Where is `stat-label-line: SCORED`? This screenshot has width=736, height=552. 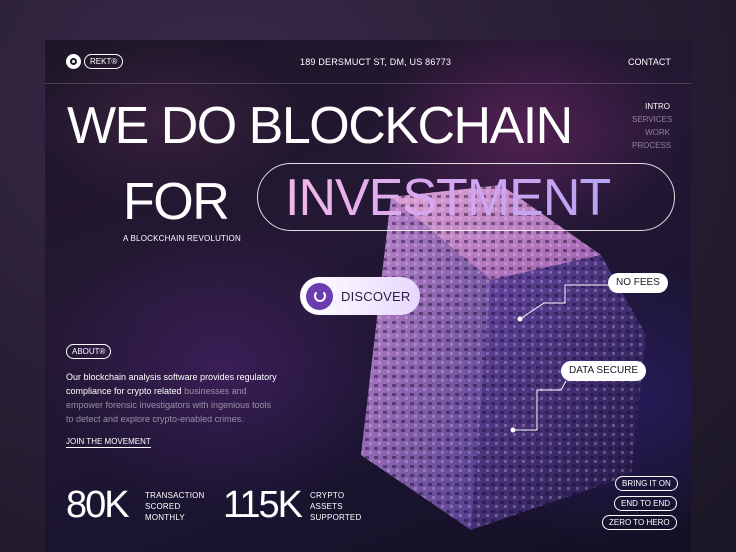
stat-label-line: SCORED is located at coordinates (163, 506).